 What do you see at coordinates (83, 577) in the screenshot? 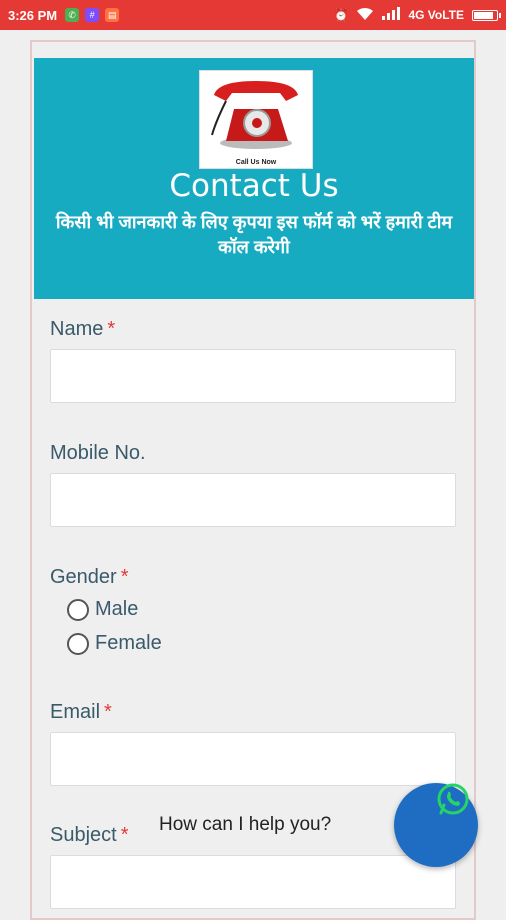
I see `gender-label-text: Gender` at bounding box center [83, 577].